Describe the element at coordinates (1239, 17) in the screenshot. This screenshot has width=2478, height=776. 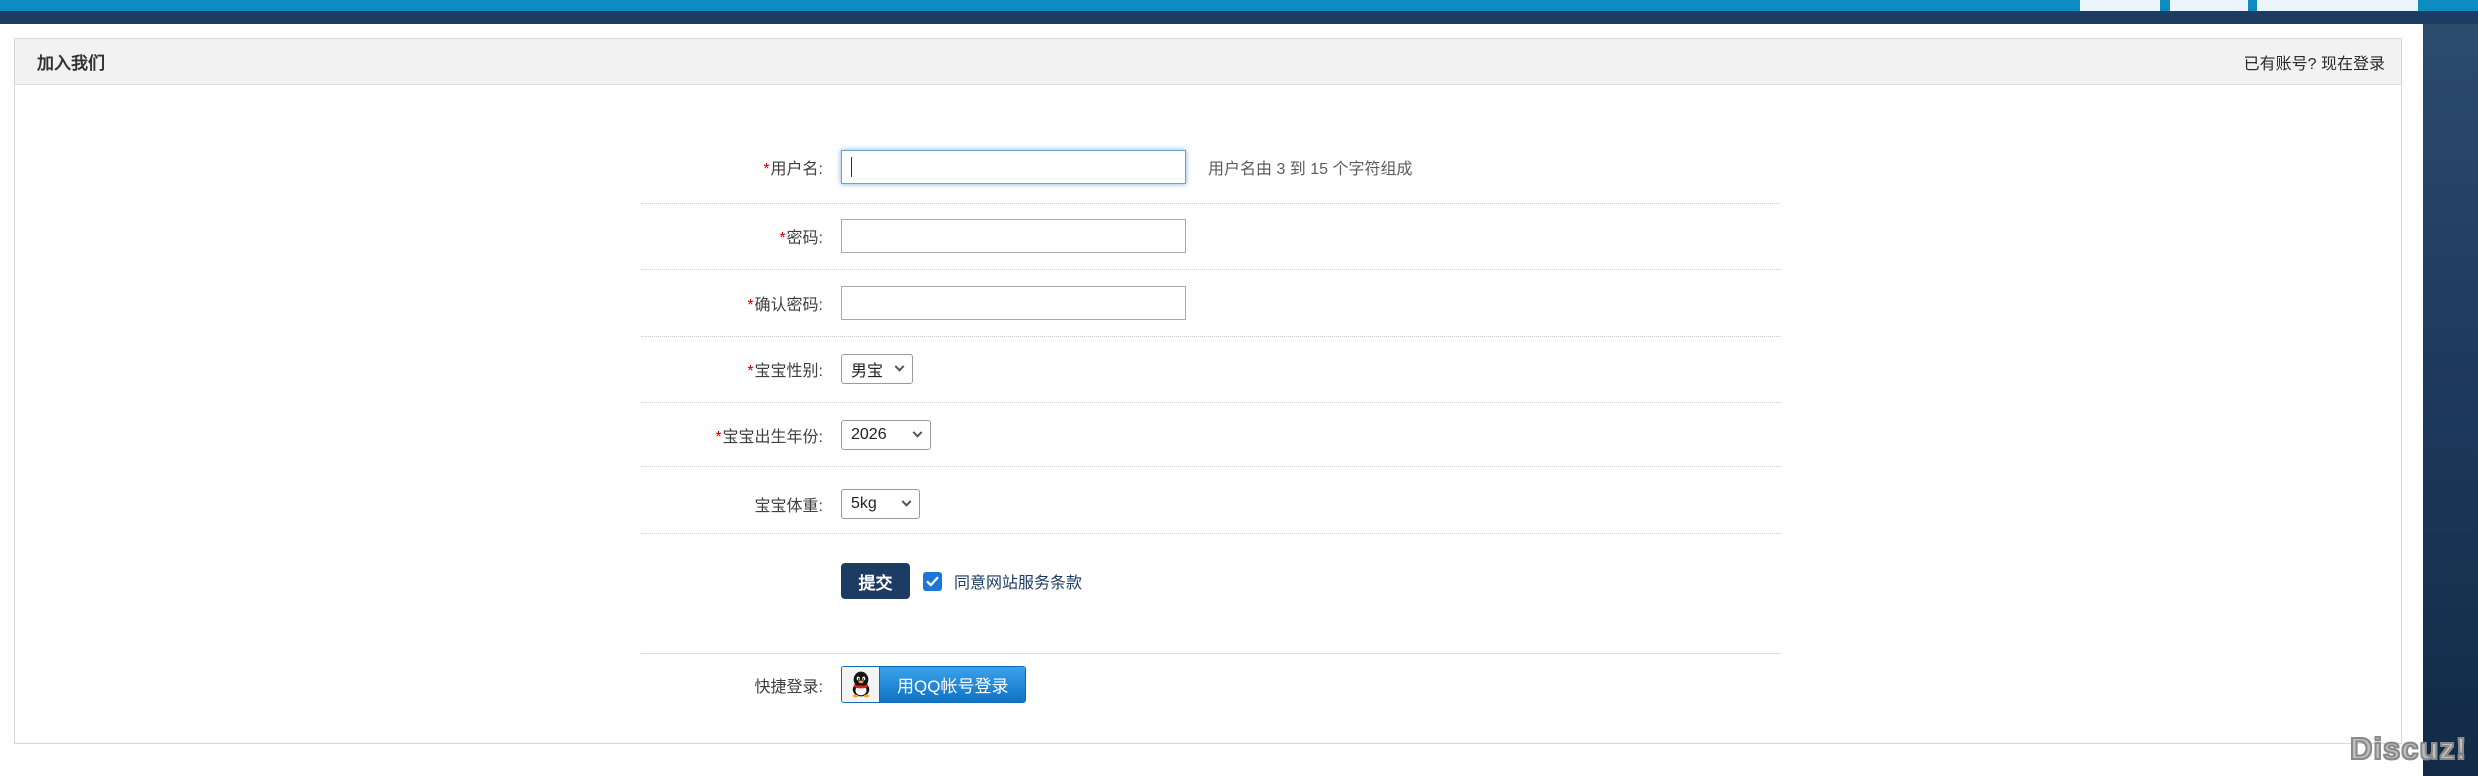
I see `secondary-nav-bar` at that location.